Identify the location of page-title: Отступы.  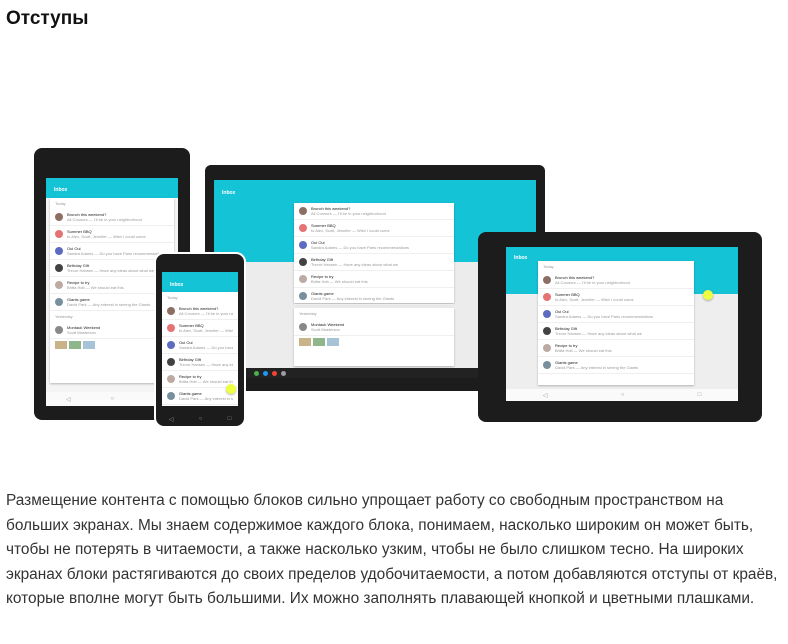
(47, 18).